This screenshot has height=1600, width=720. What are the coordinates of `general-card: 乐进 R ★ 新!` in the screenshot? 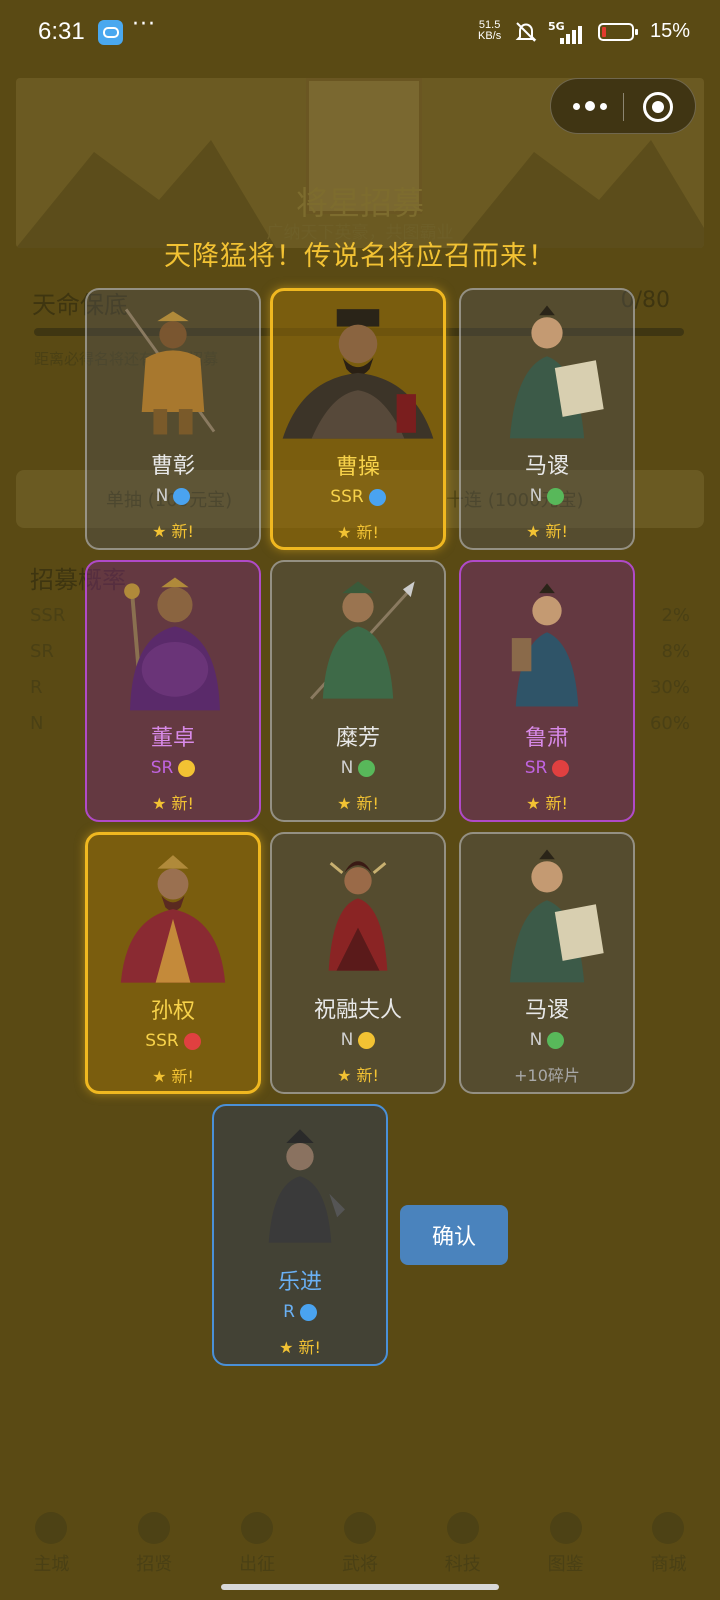 It's located at (300, 1235).